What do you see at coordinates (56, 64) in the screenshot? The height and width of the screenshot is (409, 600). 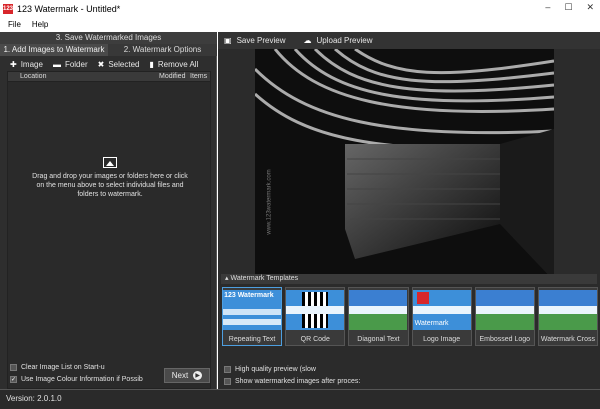 I see `folder-icon: ▬` at bounding box center [56, 64].